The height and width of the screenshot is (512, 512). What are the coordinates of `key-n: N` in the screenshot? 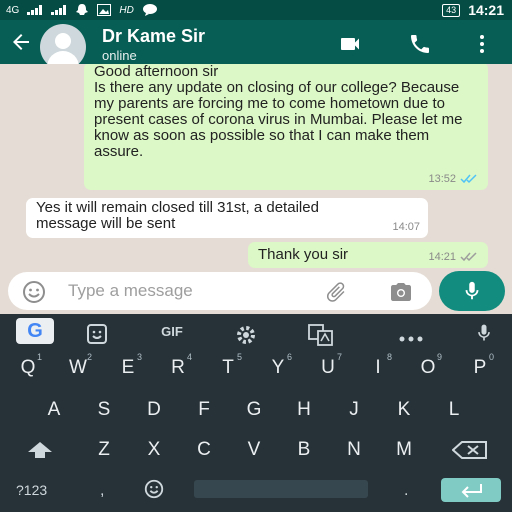 It's located at (354, 450).